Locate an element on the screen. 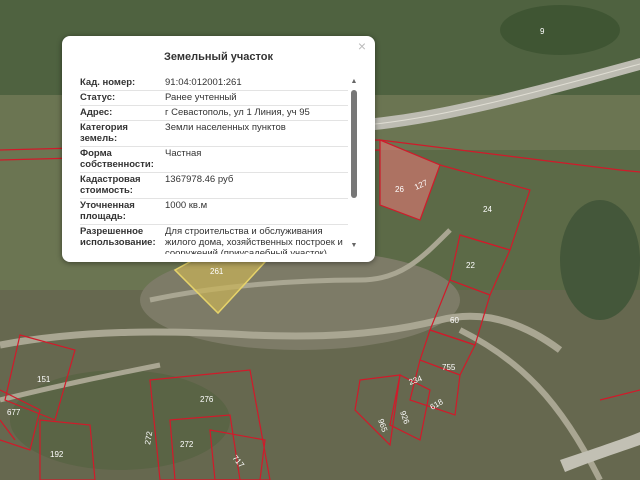  scroll-down-icon: ▼ is located at coordinates (354, 246).